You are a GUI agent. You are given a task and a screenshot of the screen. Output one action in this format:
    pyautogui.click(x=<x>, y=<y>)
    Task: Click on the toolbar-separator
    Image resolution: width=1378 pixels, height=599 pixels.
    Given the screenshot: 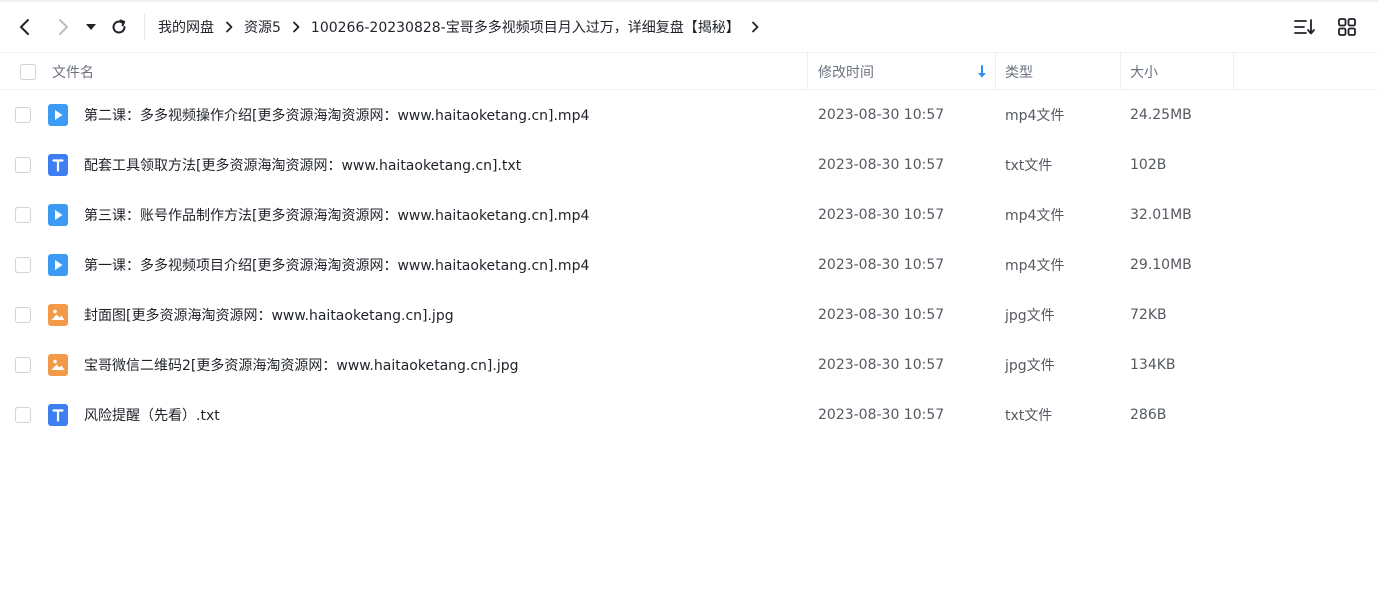 What is the action you would take?
    pyautogui.click(x=144, y=27)
    